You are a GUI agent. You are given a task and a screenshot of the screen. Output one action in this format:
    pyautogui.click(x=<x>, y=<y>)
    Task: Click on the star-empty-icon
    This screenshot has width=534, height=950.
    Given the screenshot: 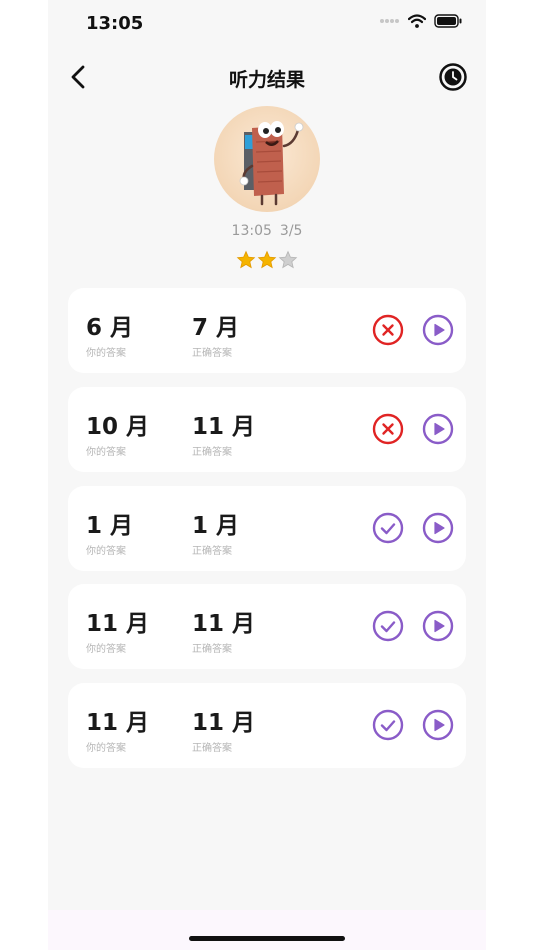 What is the action you would take?
    pyautogui.click(x=288, y=259)
    